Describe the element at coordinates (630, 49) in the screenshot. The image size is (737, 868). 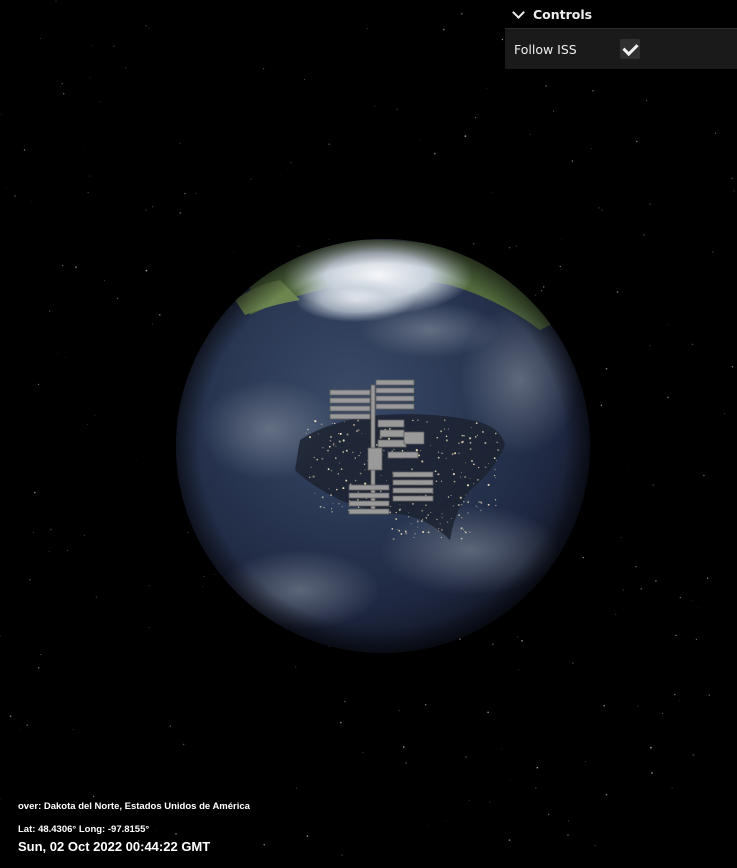
I see `follow-iss-checkbox` at that location.